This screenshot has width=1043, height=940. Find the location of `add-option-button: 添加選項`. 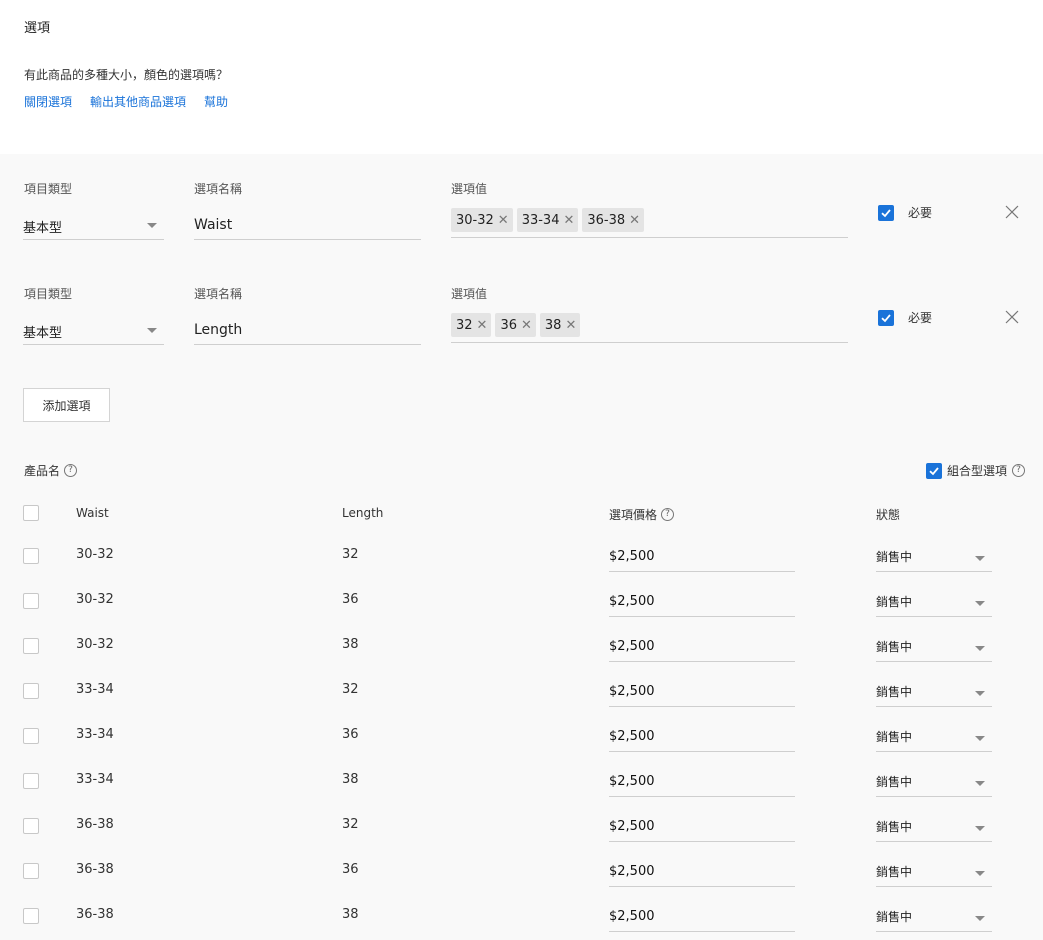

add-option-button: 添加選項 is located at coordinates (66, 405).